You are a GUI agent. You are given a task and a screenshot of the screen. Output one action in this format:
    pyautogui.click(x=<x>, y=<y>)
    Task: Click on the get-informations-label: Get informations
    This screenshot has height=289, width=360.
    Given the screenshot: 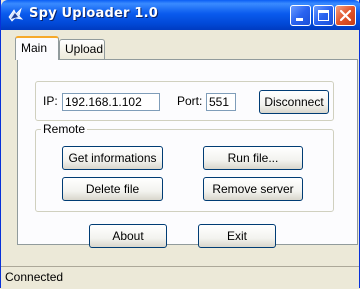 What is the action you would take?
    pyautogui.click(x=112, y=158)
    